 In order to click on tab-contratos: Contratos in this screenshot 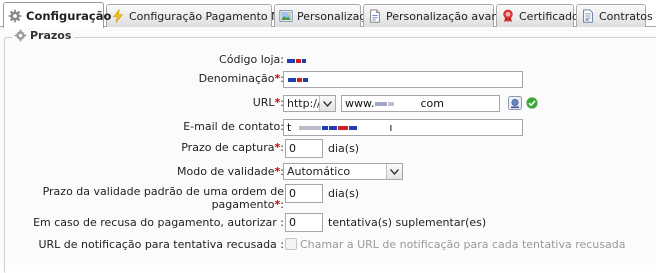, I will do `click(614, 15)`.